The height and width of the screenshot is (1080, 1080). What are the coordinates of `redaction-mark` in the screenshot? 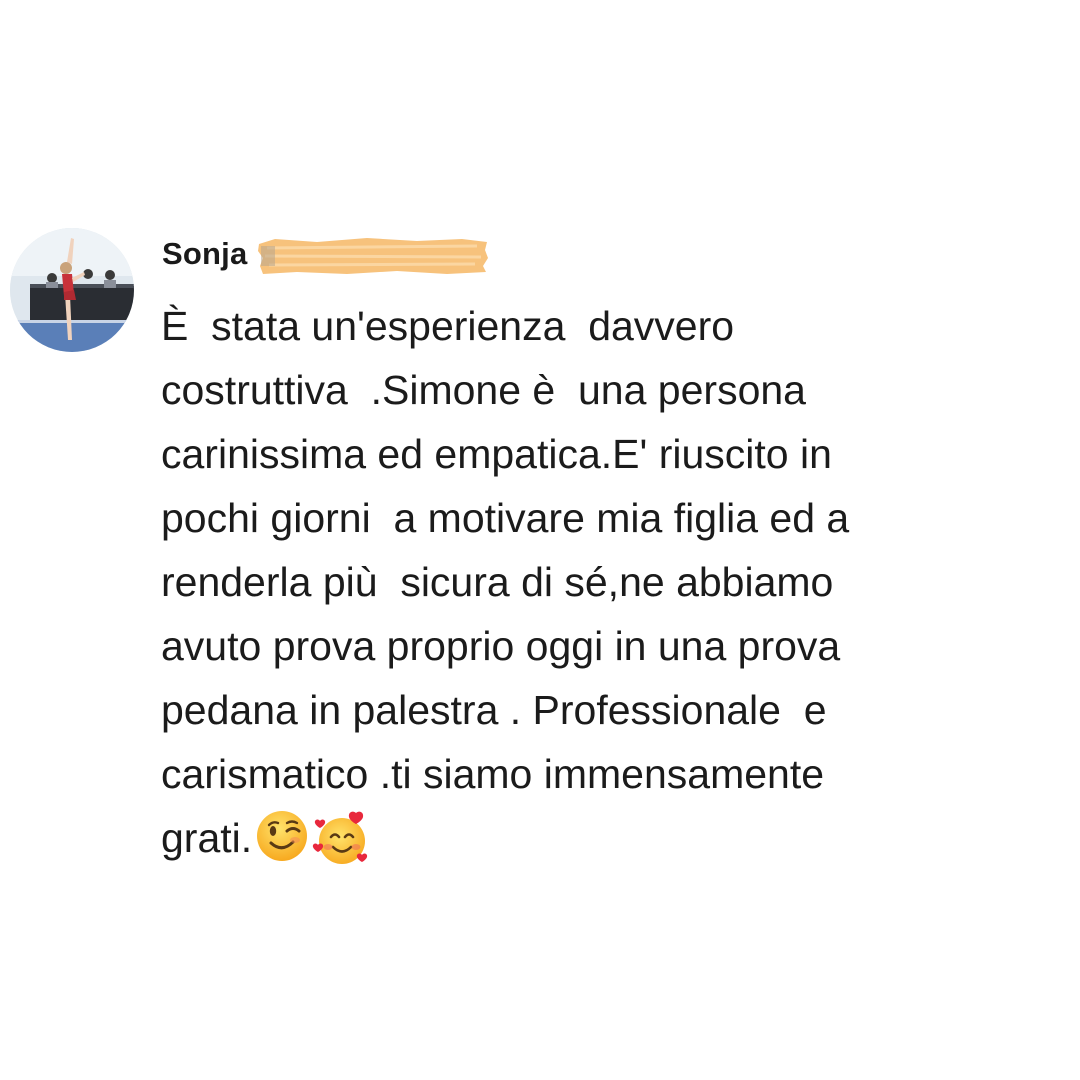 It's located at (373, 256).